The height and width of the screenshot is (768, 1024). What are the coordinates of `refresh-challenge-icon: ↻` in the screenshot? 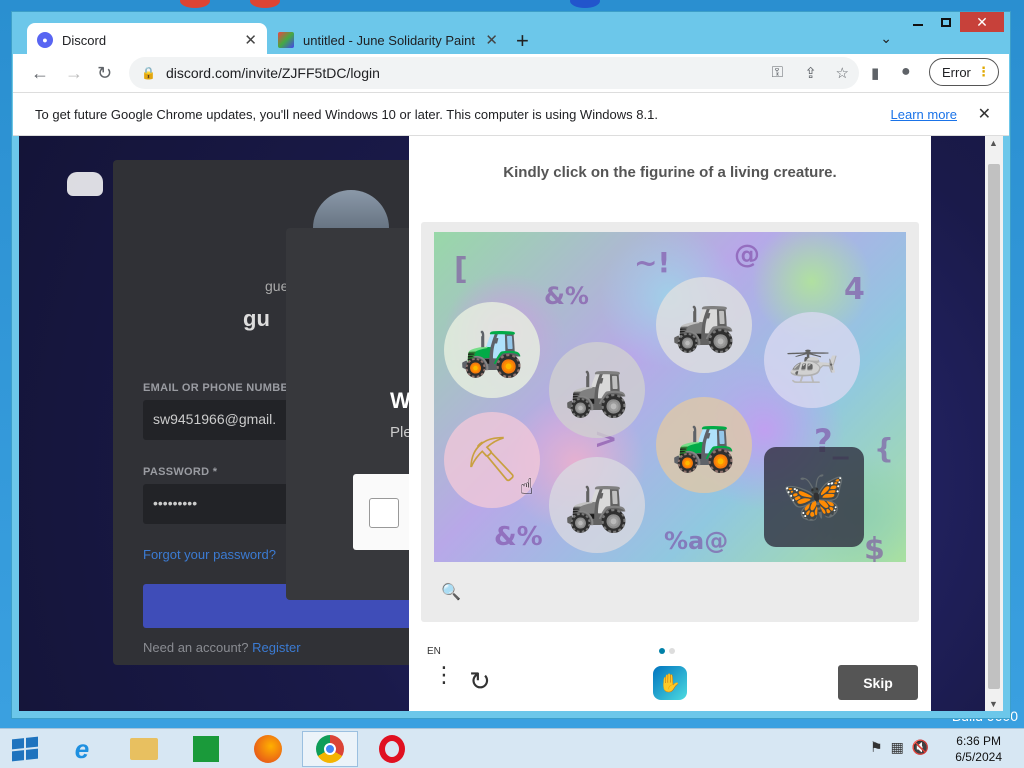 It's located at (480, 681).